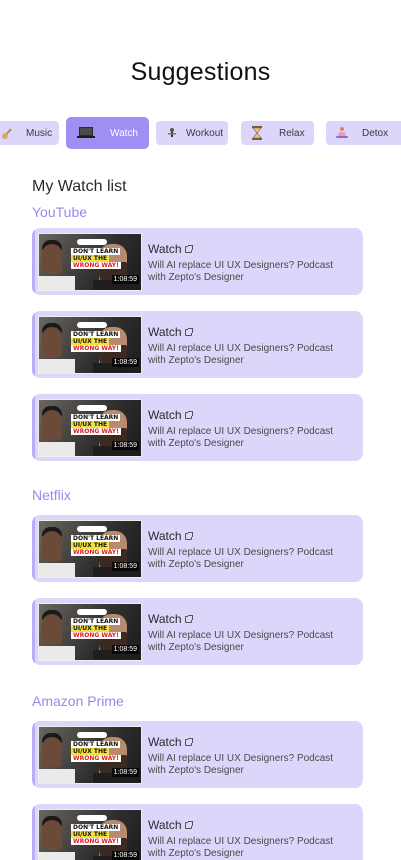  I want to click on chip-workout: Workout, so click(192, 133).